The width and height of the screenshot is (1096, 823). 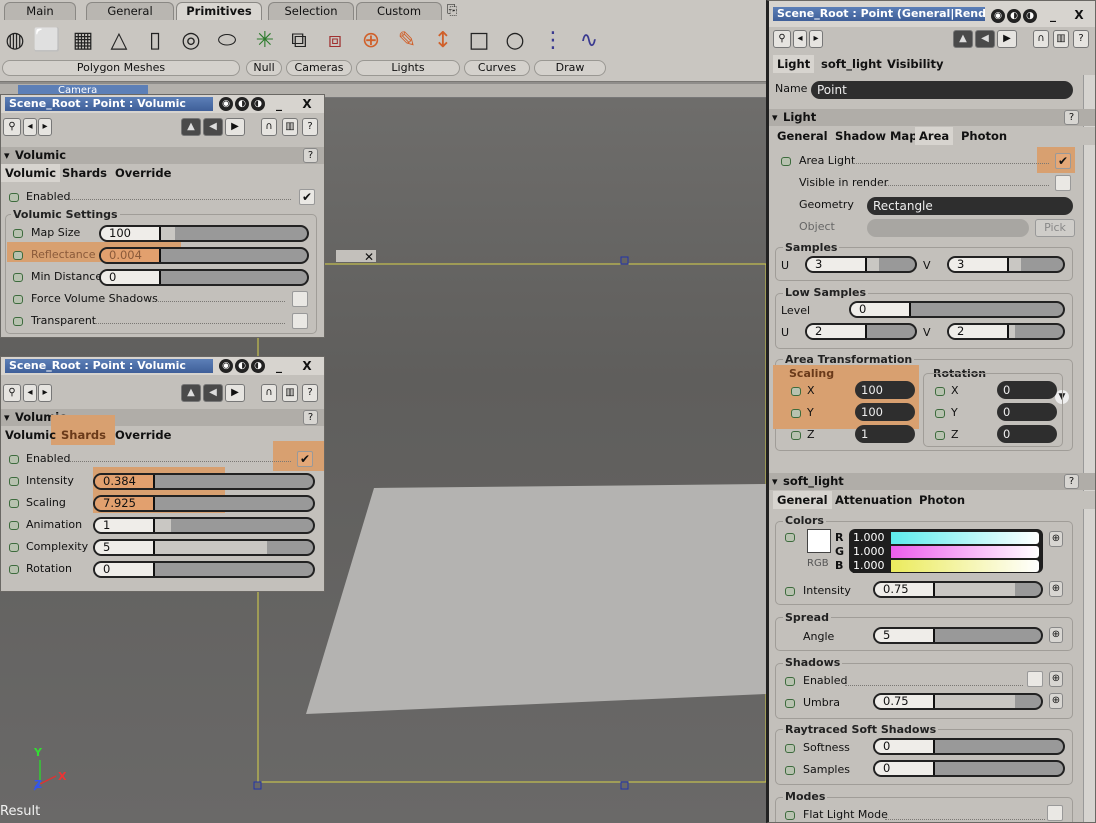 I want to click on geometry-dropdown: Rectangle, so click(x=970, y=206).